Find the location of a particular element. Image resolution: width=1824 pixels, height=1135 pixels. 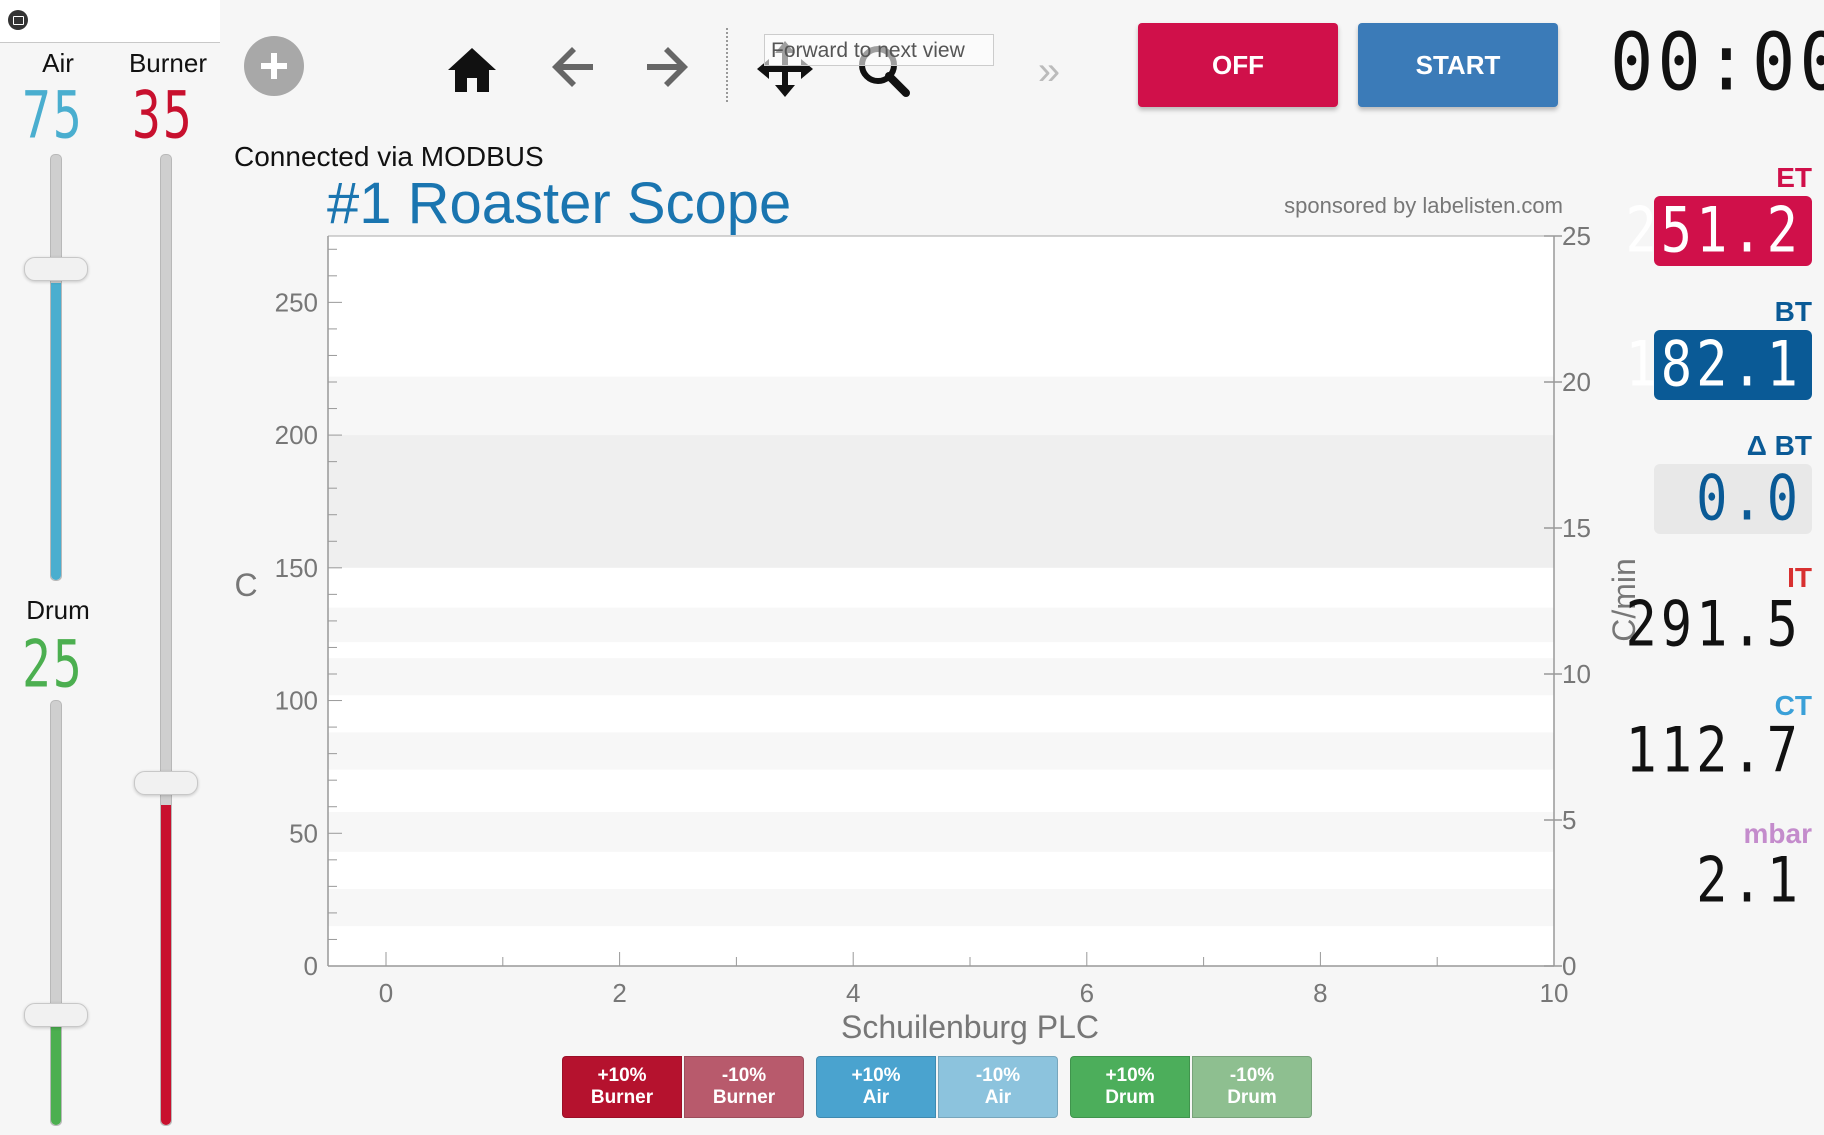

readout-box-3: 291.5 is located at coordinates (1718, 625).